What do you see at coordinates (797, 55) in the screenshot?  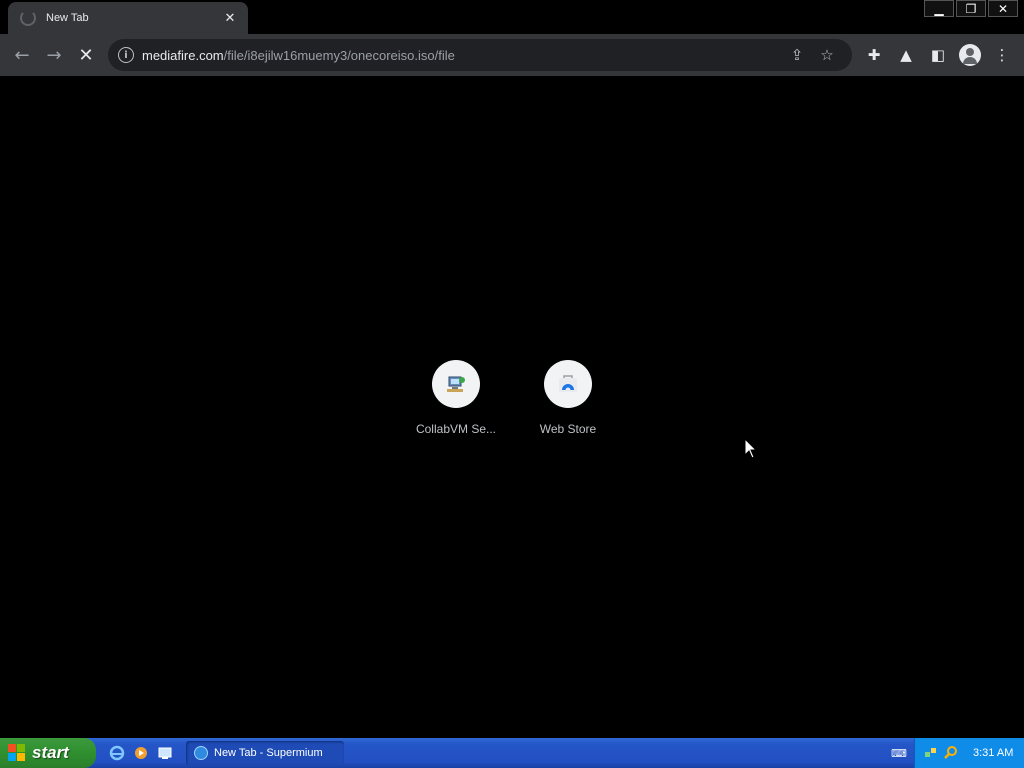 I see `share-icon: ⇪` at bounding box center [797, 55].